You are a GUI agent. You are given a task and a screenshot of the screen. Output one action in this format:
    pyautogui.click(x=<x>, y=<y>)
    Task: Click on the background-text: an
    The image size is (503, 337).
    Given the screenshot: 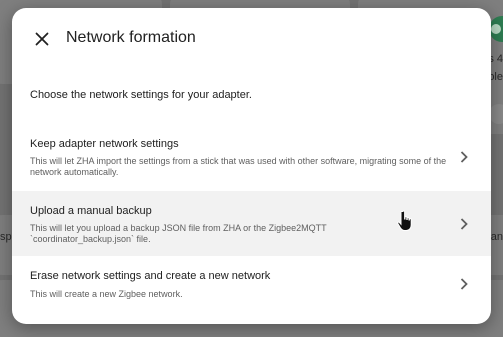 What is the action you would take?
    pyautogui.click(x=496, y=237)
    